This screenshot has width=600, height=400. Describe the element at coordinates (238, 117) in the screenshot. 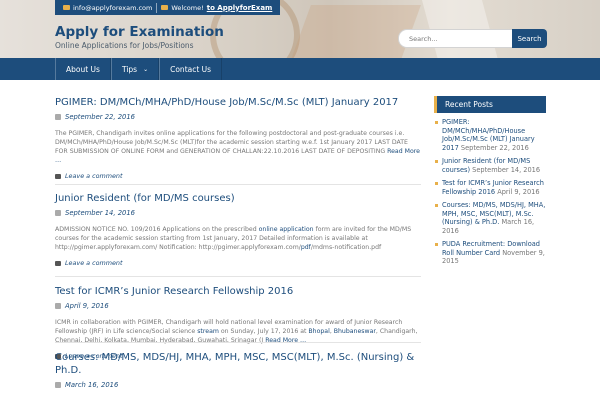

I see `post-date: September 22, 2016` at that location.